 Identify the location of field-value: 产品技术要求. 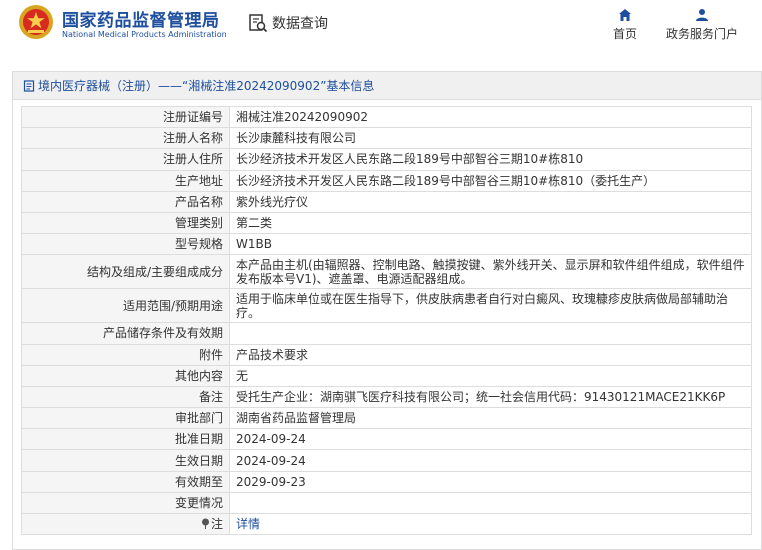
(490, 354).